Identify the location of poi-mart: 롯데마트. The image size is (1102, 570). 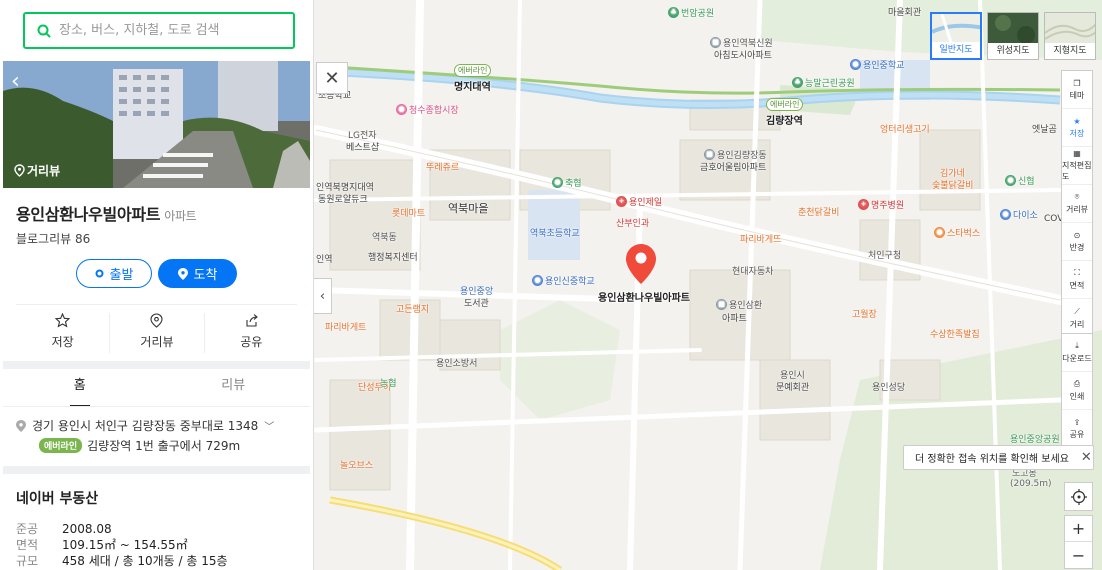
(408, 212).